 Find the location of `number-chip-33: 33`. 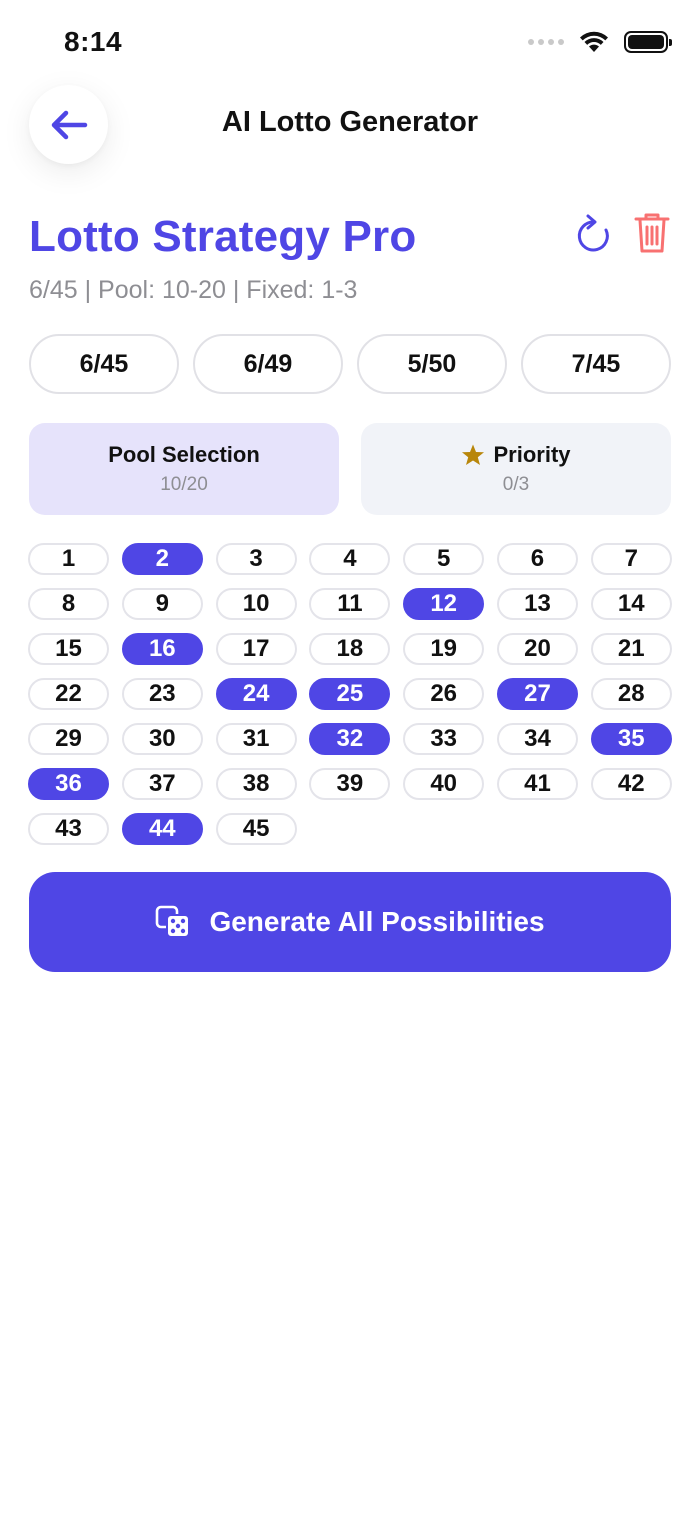

number-chip-33: 33 is located at coordinates (444, 739).